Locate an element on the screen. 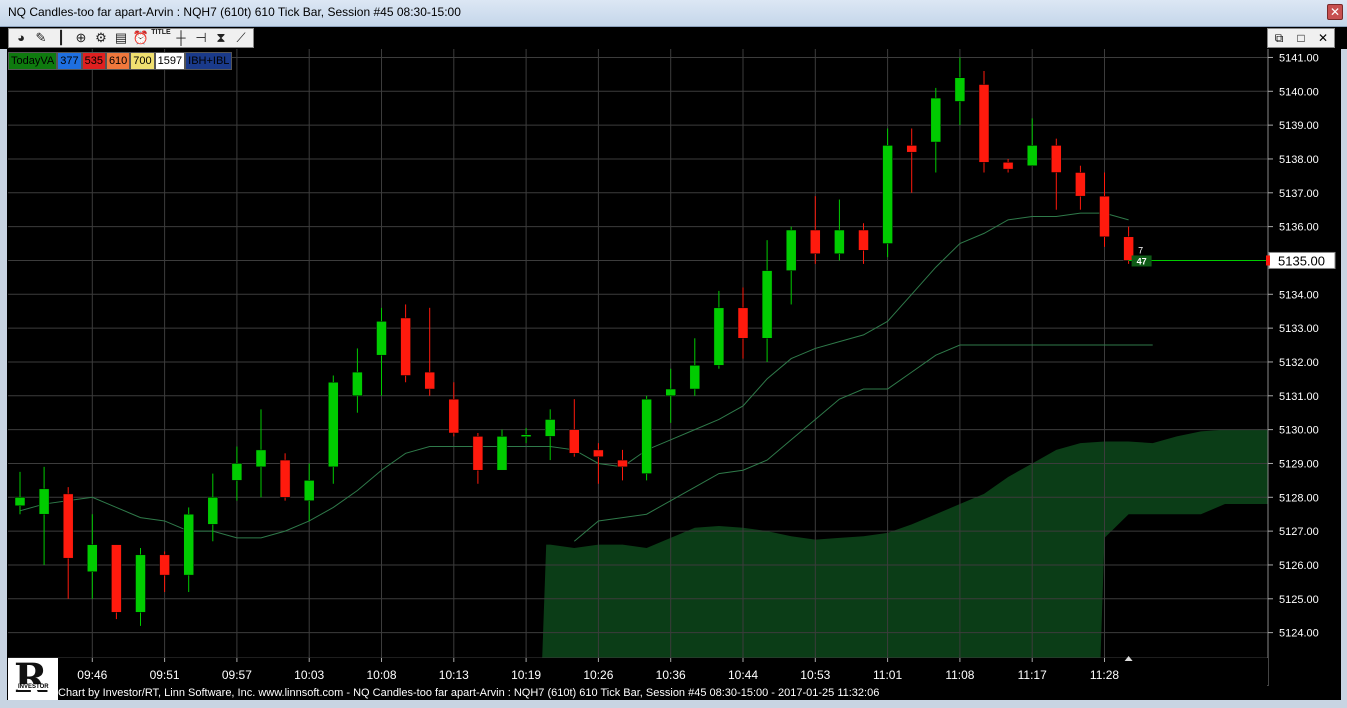  x-tick-label-1: 09:51 is located at coordinates (165, 675).